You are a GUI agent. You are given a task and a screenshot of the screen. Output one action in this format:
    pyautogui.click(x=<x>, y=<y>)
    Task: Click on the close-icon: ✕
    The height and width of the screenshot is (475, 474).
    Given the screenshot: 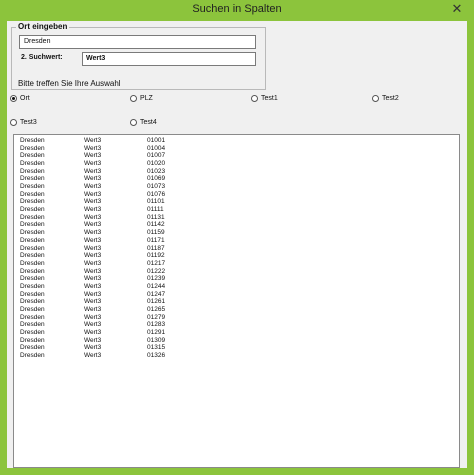 What is the action you would take?
    pyautogui.click(x=457, y=8)
    